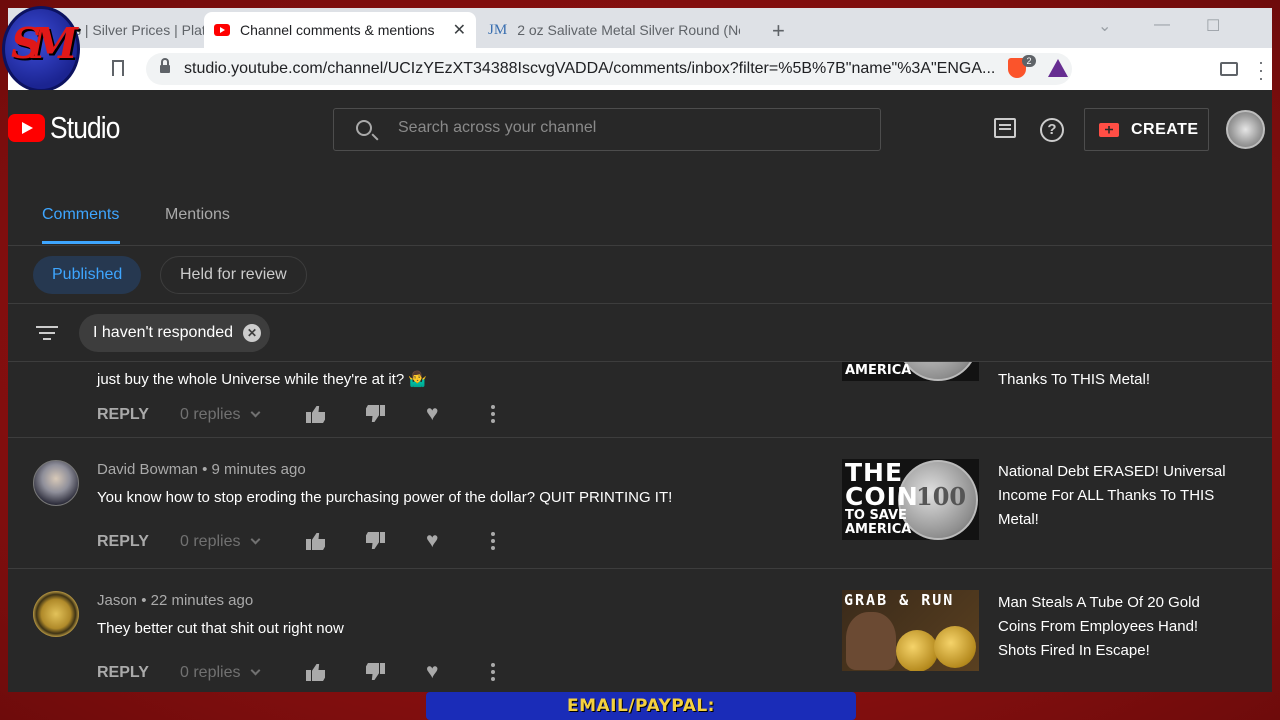 The height and width of the screenshot is (720, 1280). I want to click on coin-value: 100, so click(941, 496).